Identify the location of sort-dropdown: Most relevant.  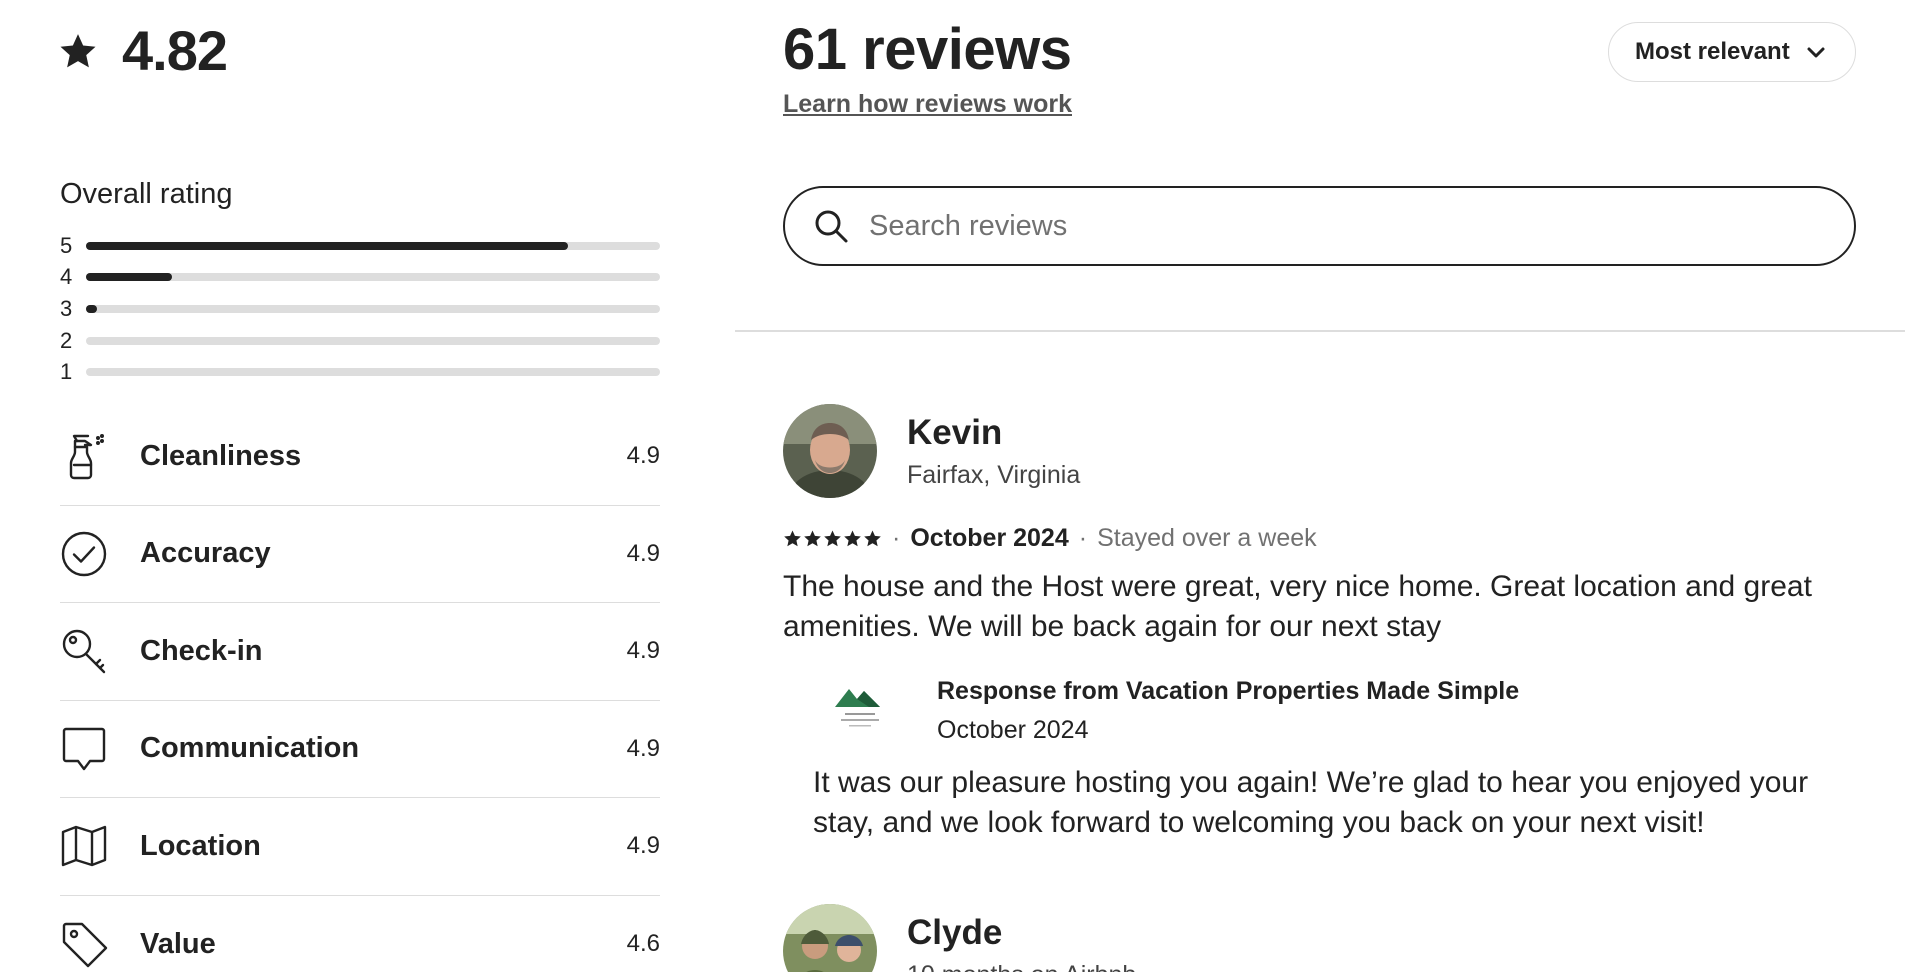
(1732, 52).